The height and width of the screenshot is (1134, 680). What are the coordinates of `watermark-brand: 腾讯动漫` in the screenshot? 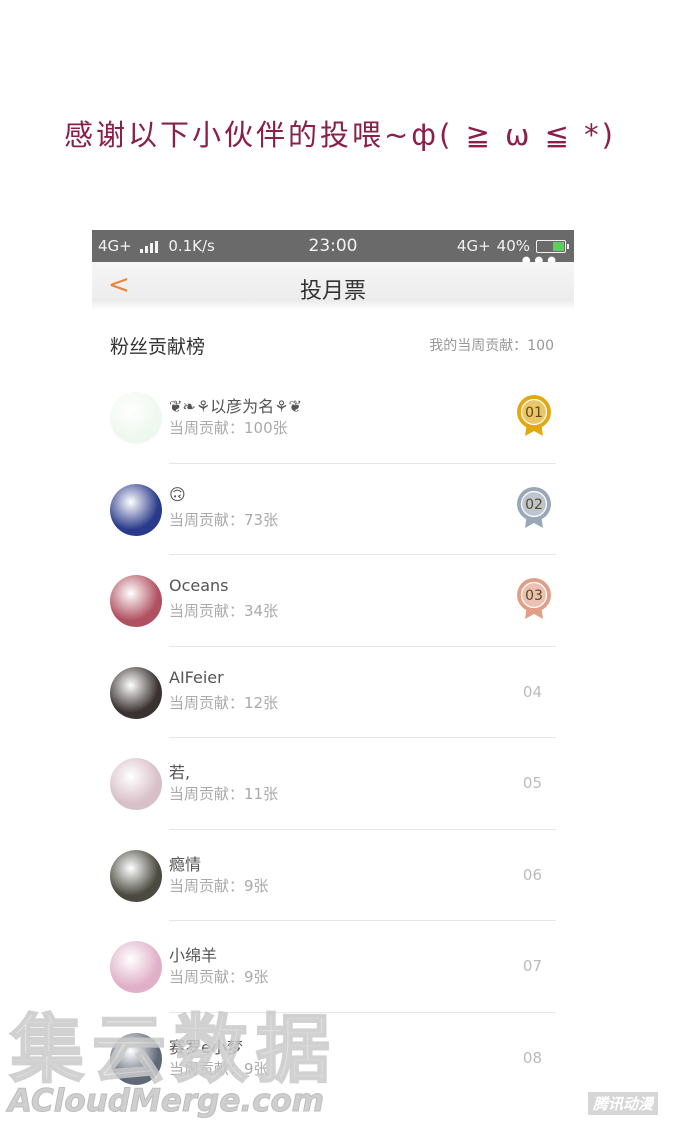 It's located at (622, 1103).